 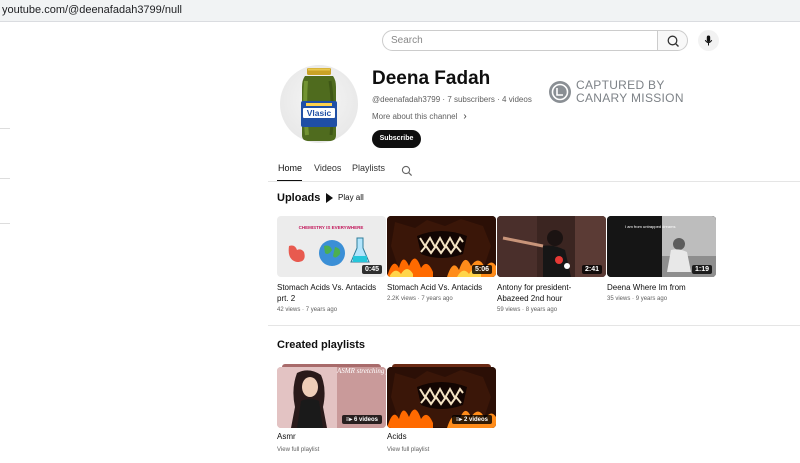 What do you see at coordinates (517, 99) in the screenshot?
I see `video-count: 4 videos` at bounding box center [517, 99].